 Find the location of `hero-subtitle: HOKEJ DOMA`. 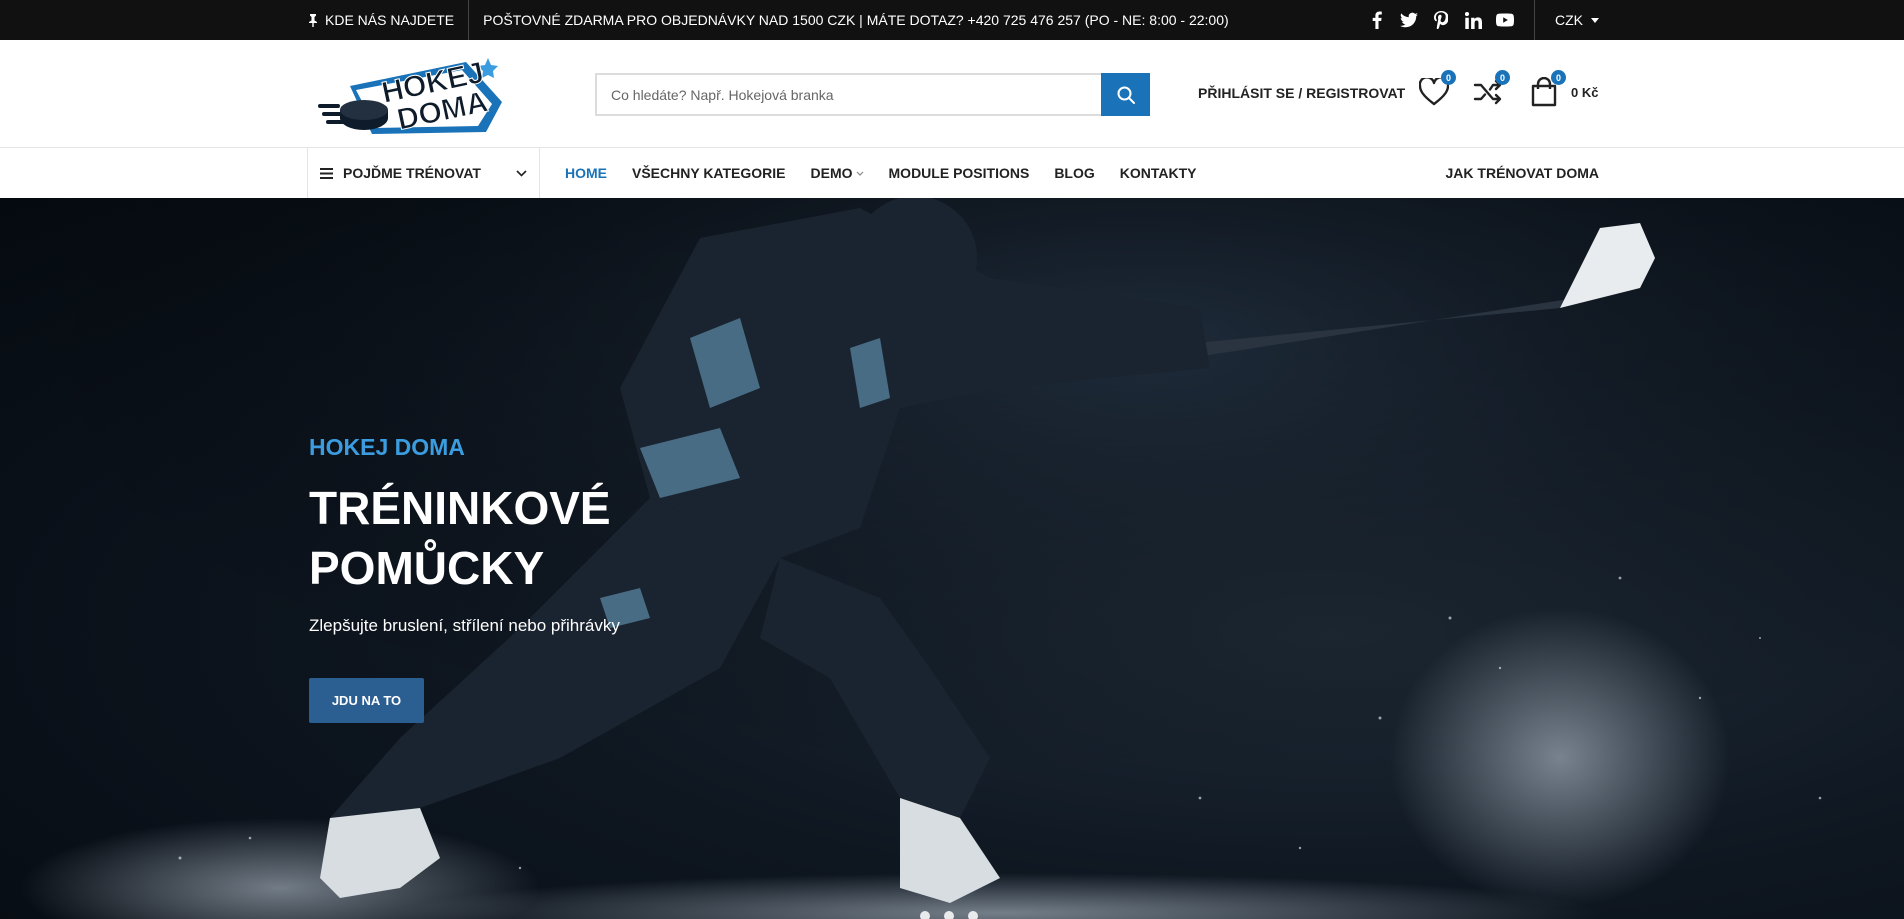

hero-subtitle: HOKEJ DOMA is located at coordinates (387, 447).